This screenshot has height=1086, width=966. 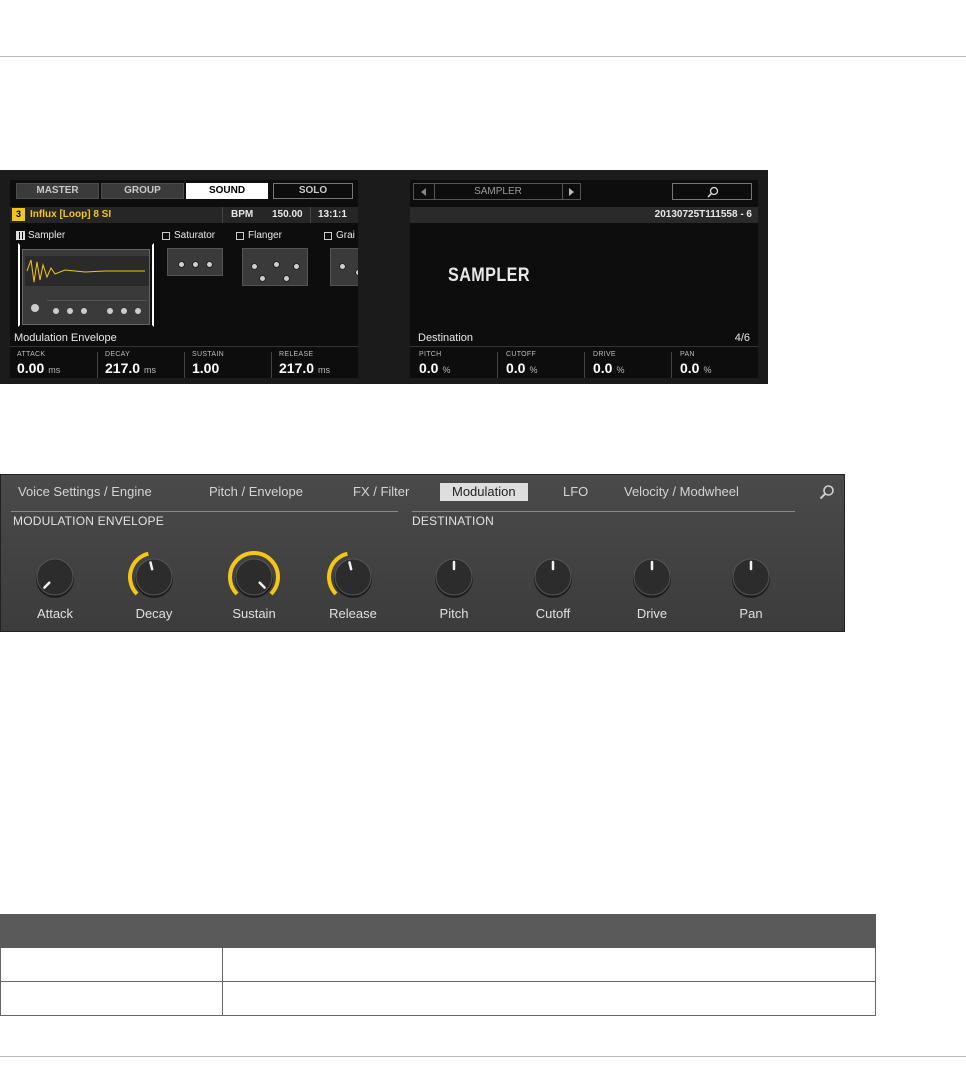 I want to click on knob-attack-dial, so click(x=55, y=577).